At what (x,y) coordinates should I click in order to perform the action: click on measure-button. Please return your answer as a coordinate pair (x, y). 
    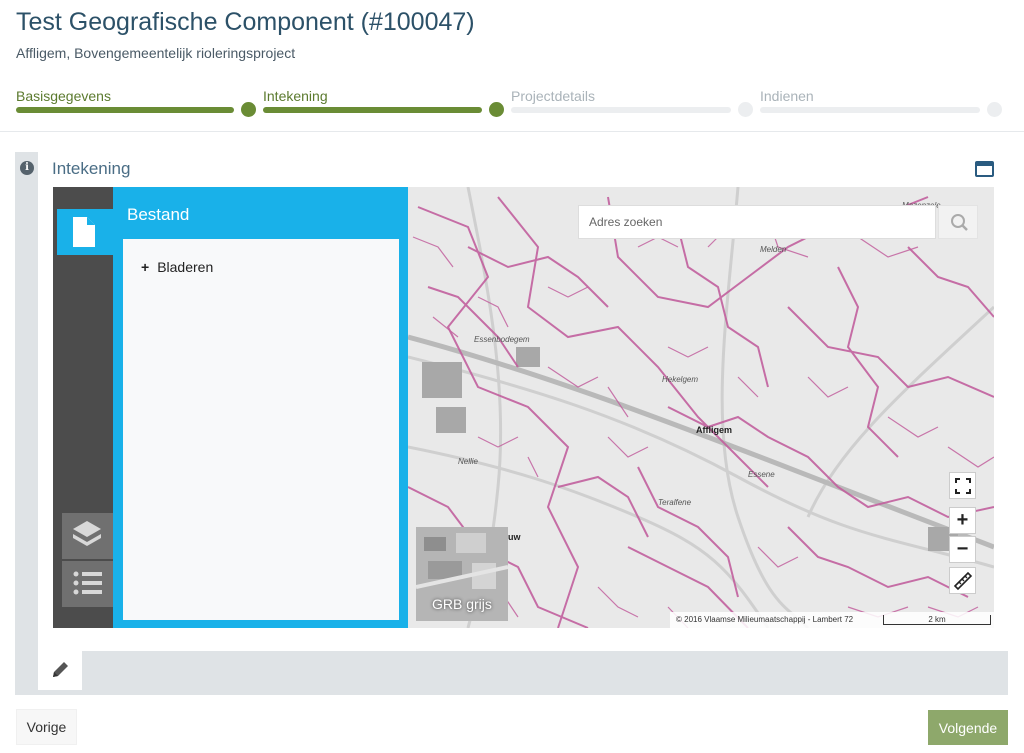
    Looking at the image, I should click on (962, 580).